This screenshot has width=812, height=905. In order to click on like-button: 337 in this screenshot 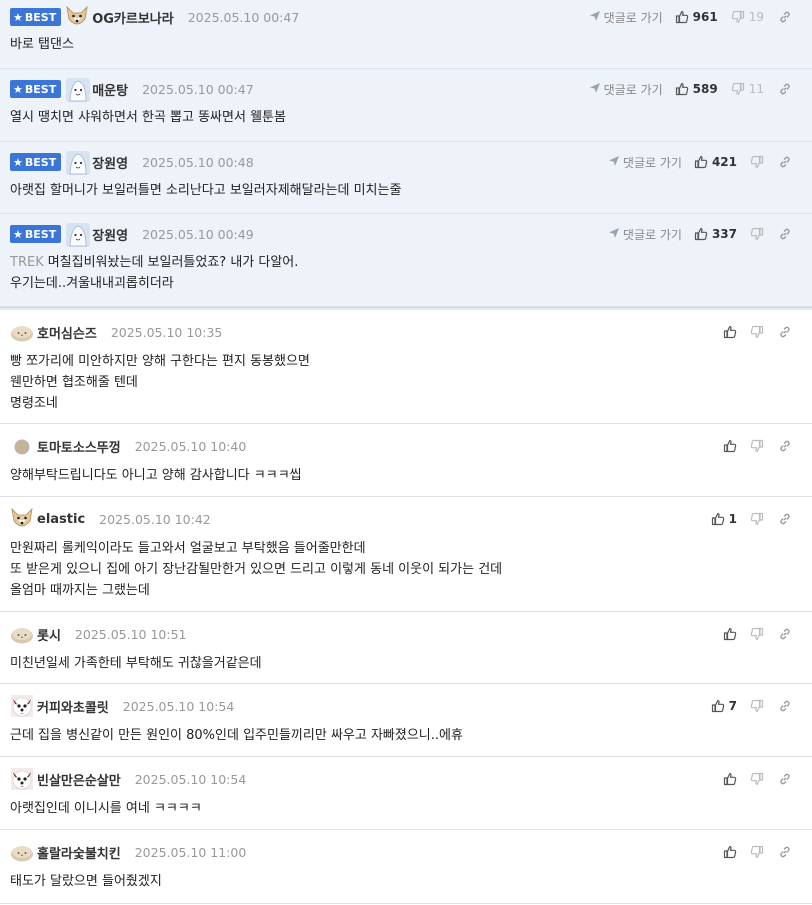, I will do `click(715, 234)`.